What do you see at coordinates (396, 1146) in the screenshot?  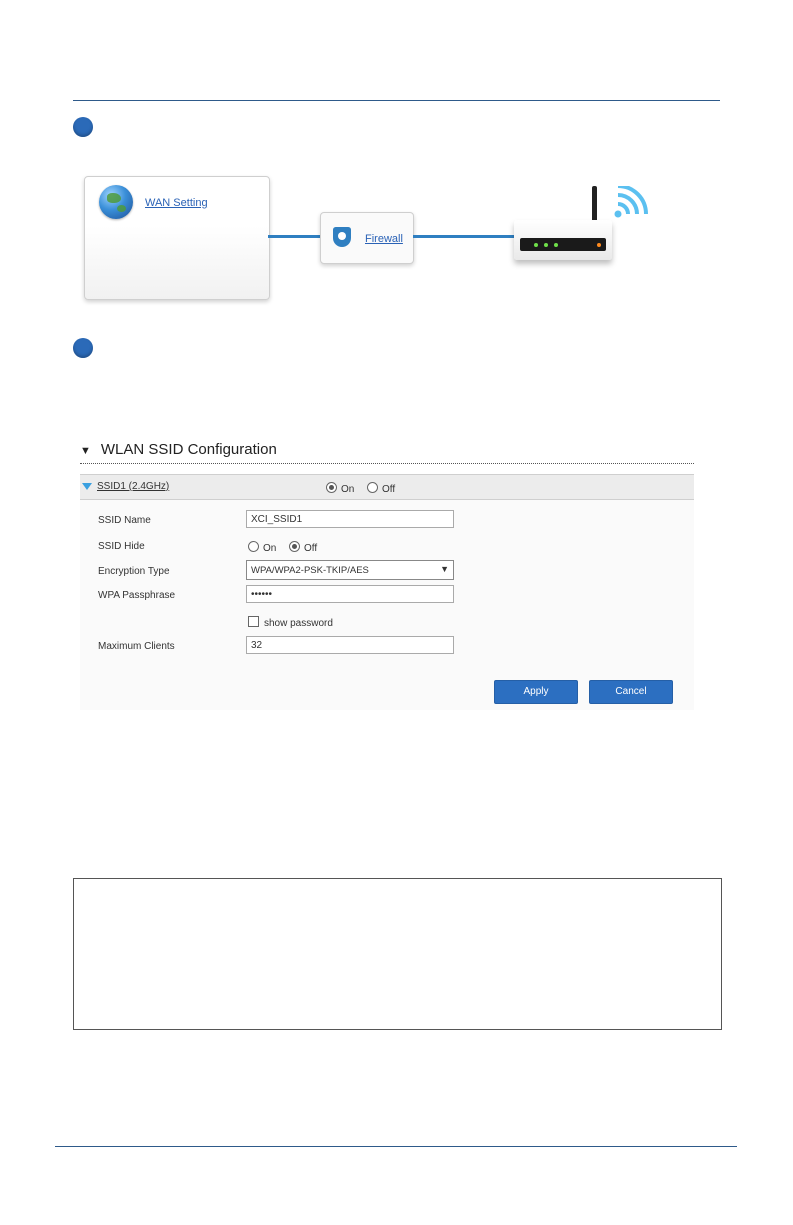 I see `bottom-divider` at bounding box center [396, 1146].